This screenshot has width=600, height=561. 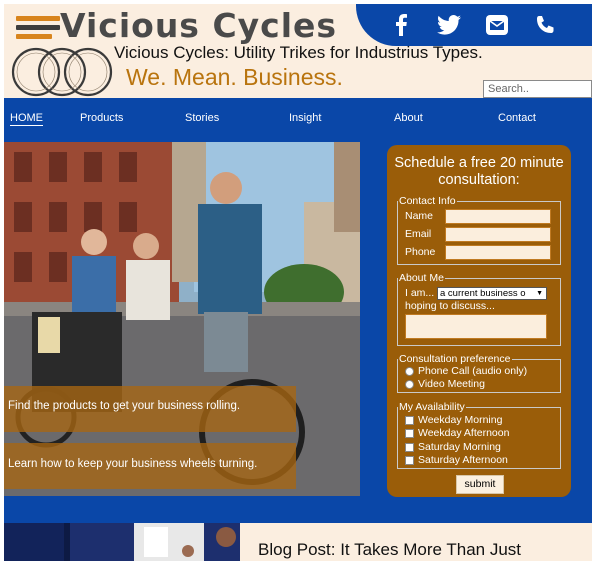 I want to click on preference-phone-option: Phone Call (audio only), so click(x=466, y=371).